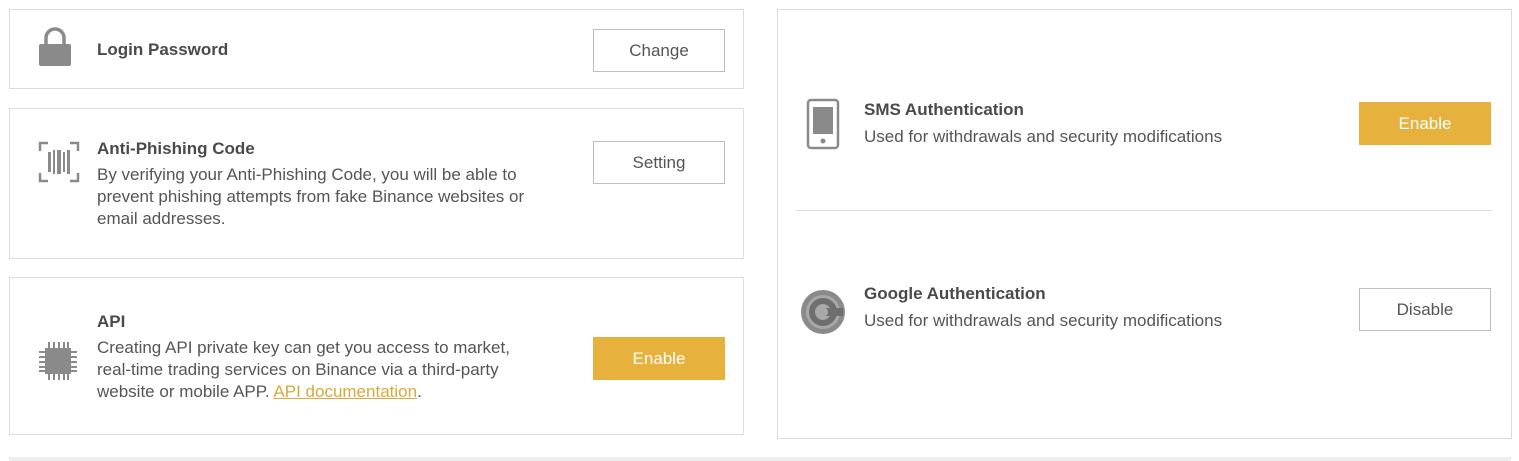 This screenshot has width=1519, height=461. Describe the element at coordinates (185, 391) in the screenshot. I see `api-desc-line-3-prefix: website or mobile APP.` at that location.